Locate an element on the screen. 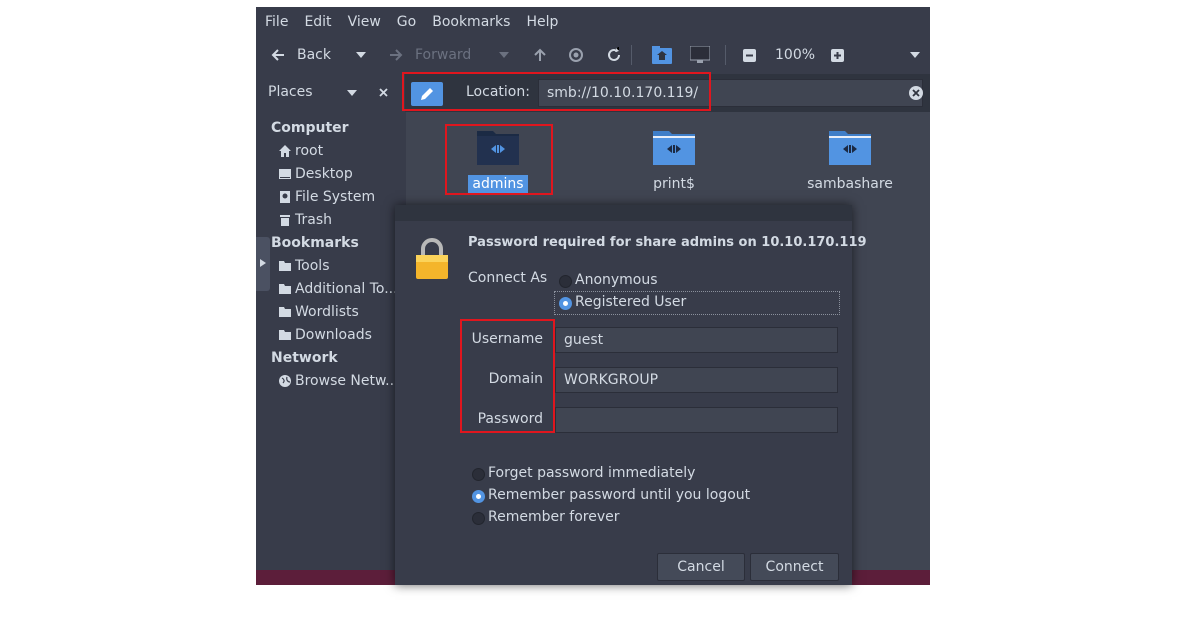 The image size is (1178, 626). zoom-in-button is located at coordinates (837, 55).